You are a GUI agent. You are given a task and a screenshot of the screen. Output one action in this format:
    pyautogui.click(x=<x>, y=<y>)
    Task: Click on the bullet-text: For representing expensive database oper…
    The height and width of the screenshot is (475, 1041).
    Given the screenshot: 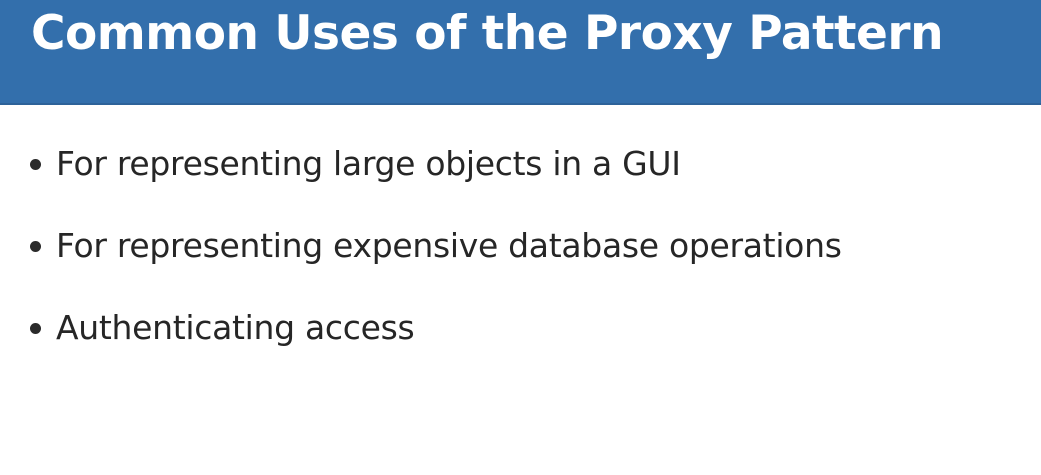 What is the action you would take?
    pyautogui.click(x=449, y=245)
    